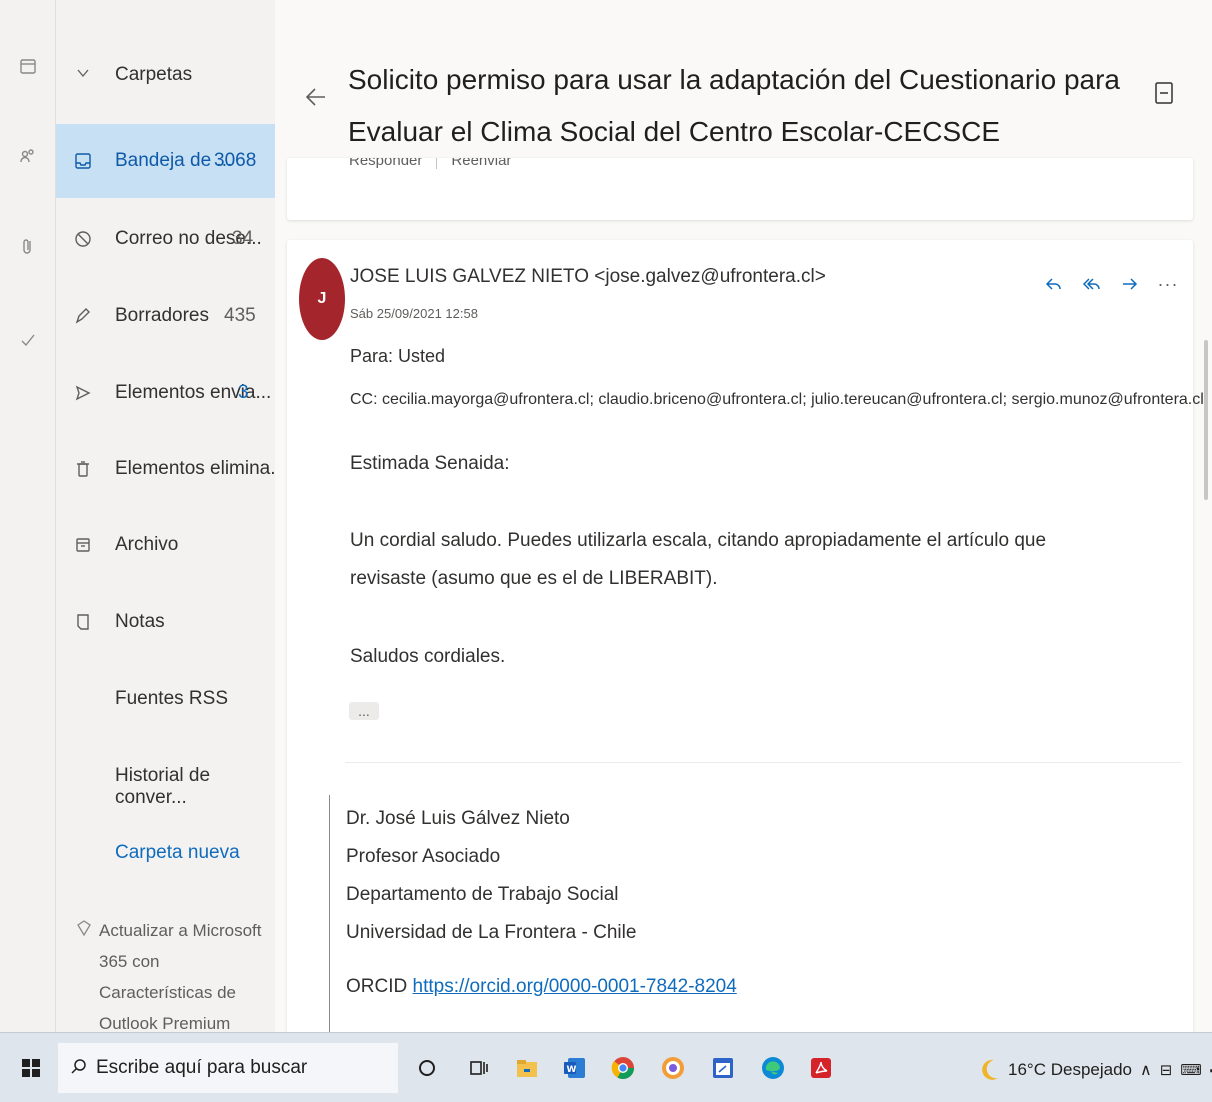 The image size is (1212, 1102). Describe the element at coordinates (1054, 284) in the screenshot. I see `reply-icon` at that location.